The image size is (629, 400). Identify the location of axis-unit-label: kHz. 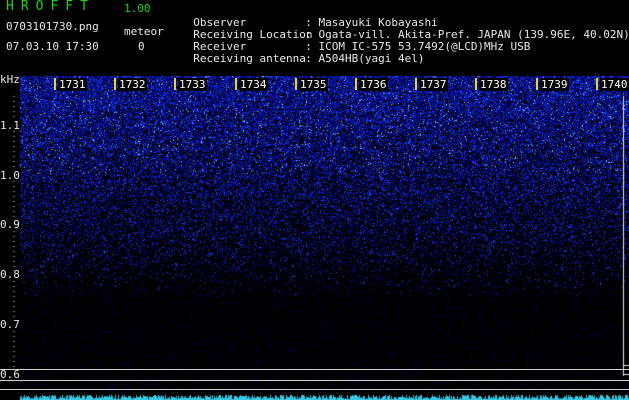
(10, 79).